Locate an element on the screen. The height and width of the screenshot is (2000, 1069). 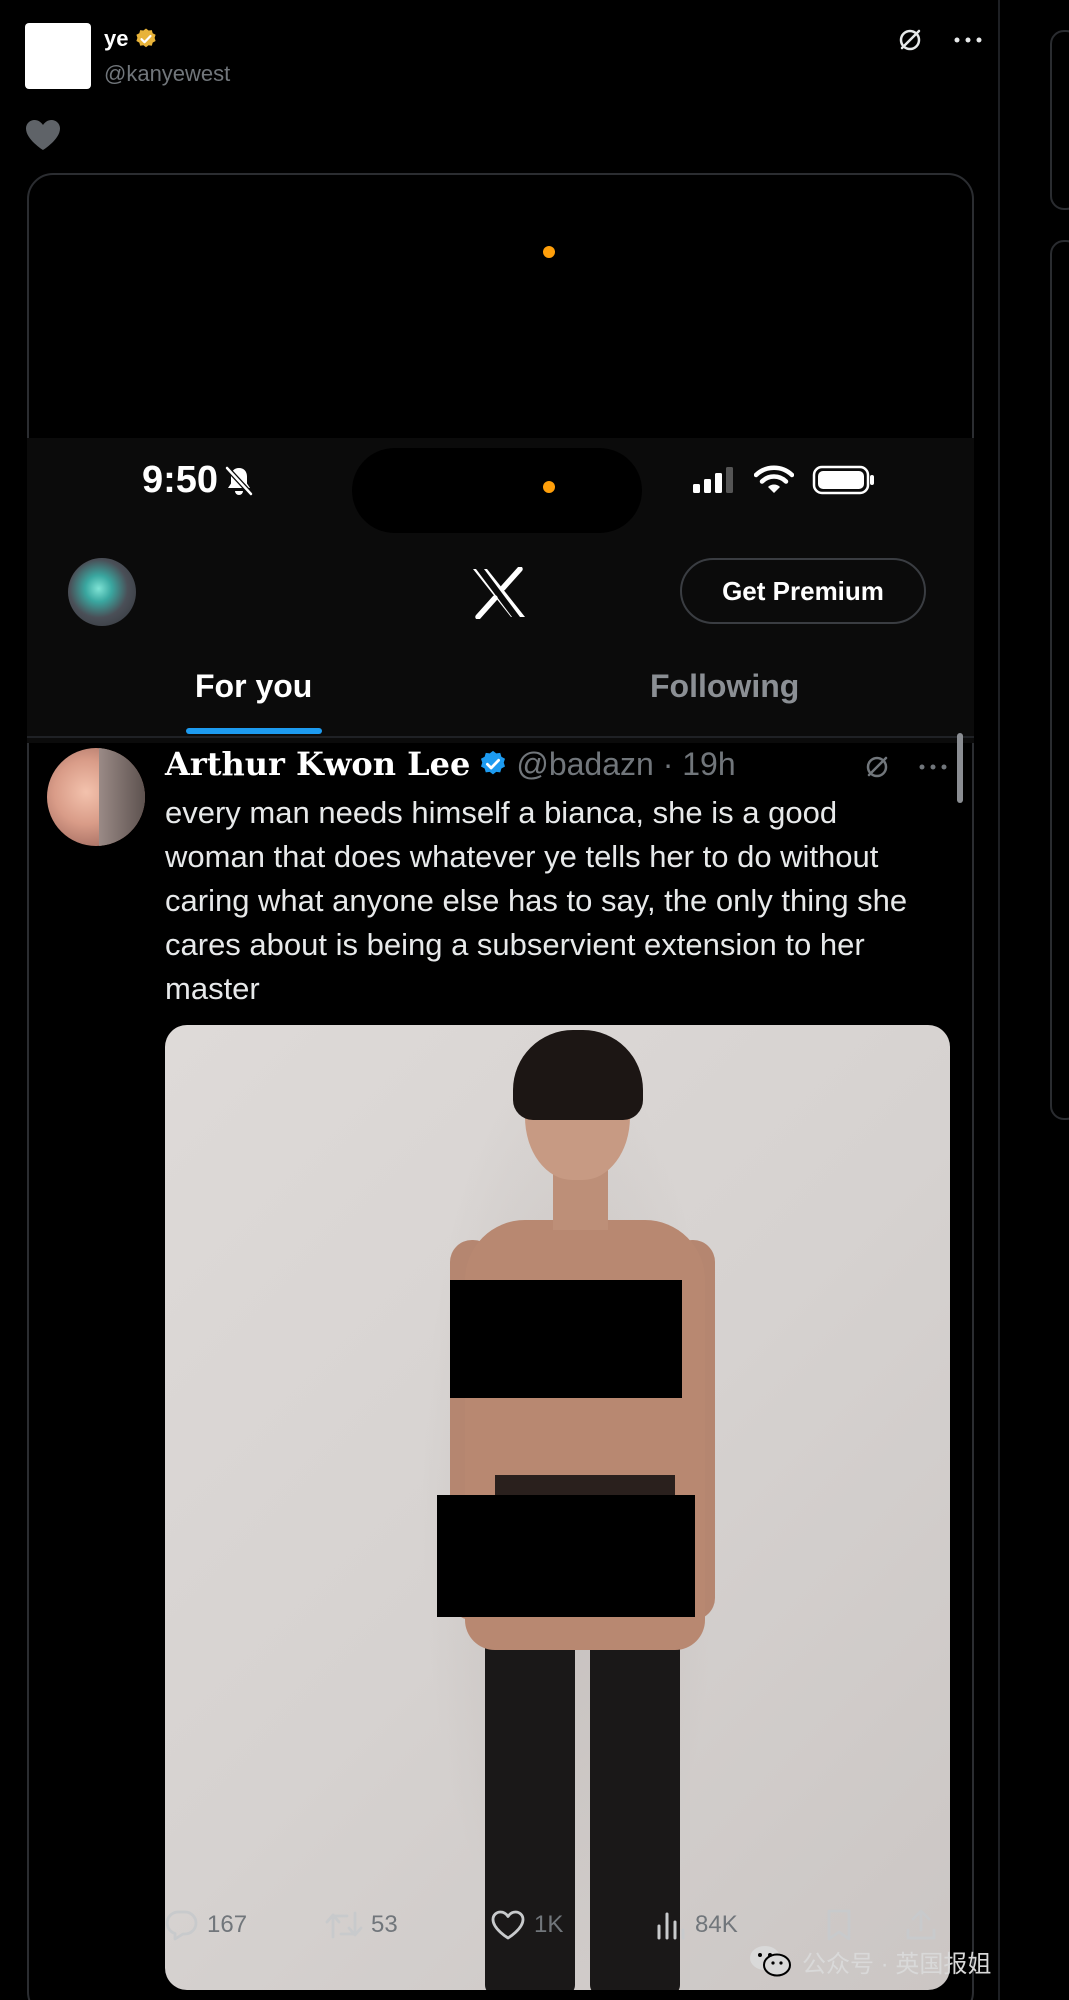
repost-count: 53 is located at coordinates (384, 1924).